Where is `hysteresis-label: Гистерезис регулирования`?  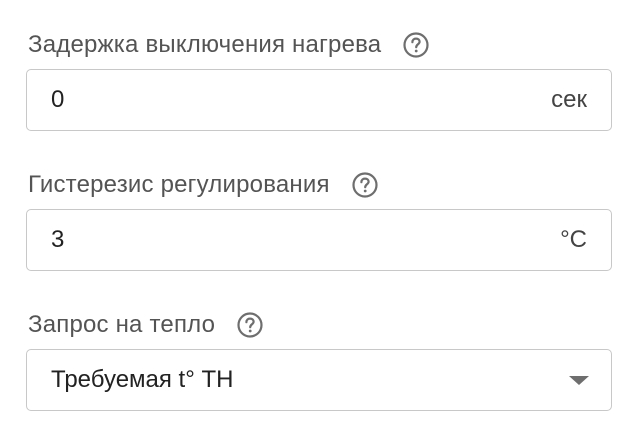
hysteresis-label: Гистерезис регулирования is located at coordinates (203, 185).